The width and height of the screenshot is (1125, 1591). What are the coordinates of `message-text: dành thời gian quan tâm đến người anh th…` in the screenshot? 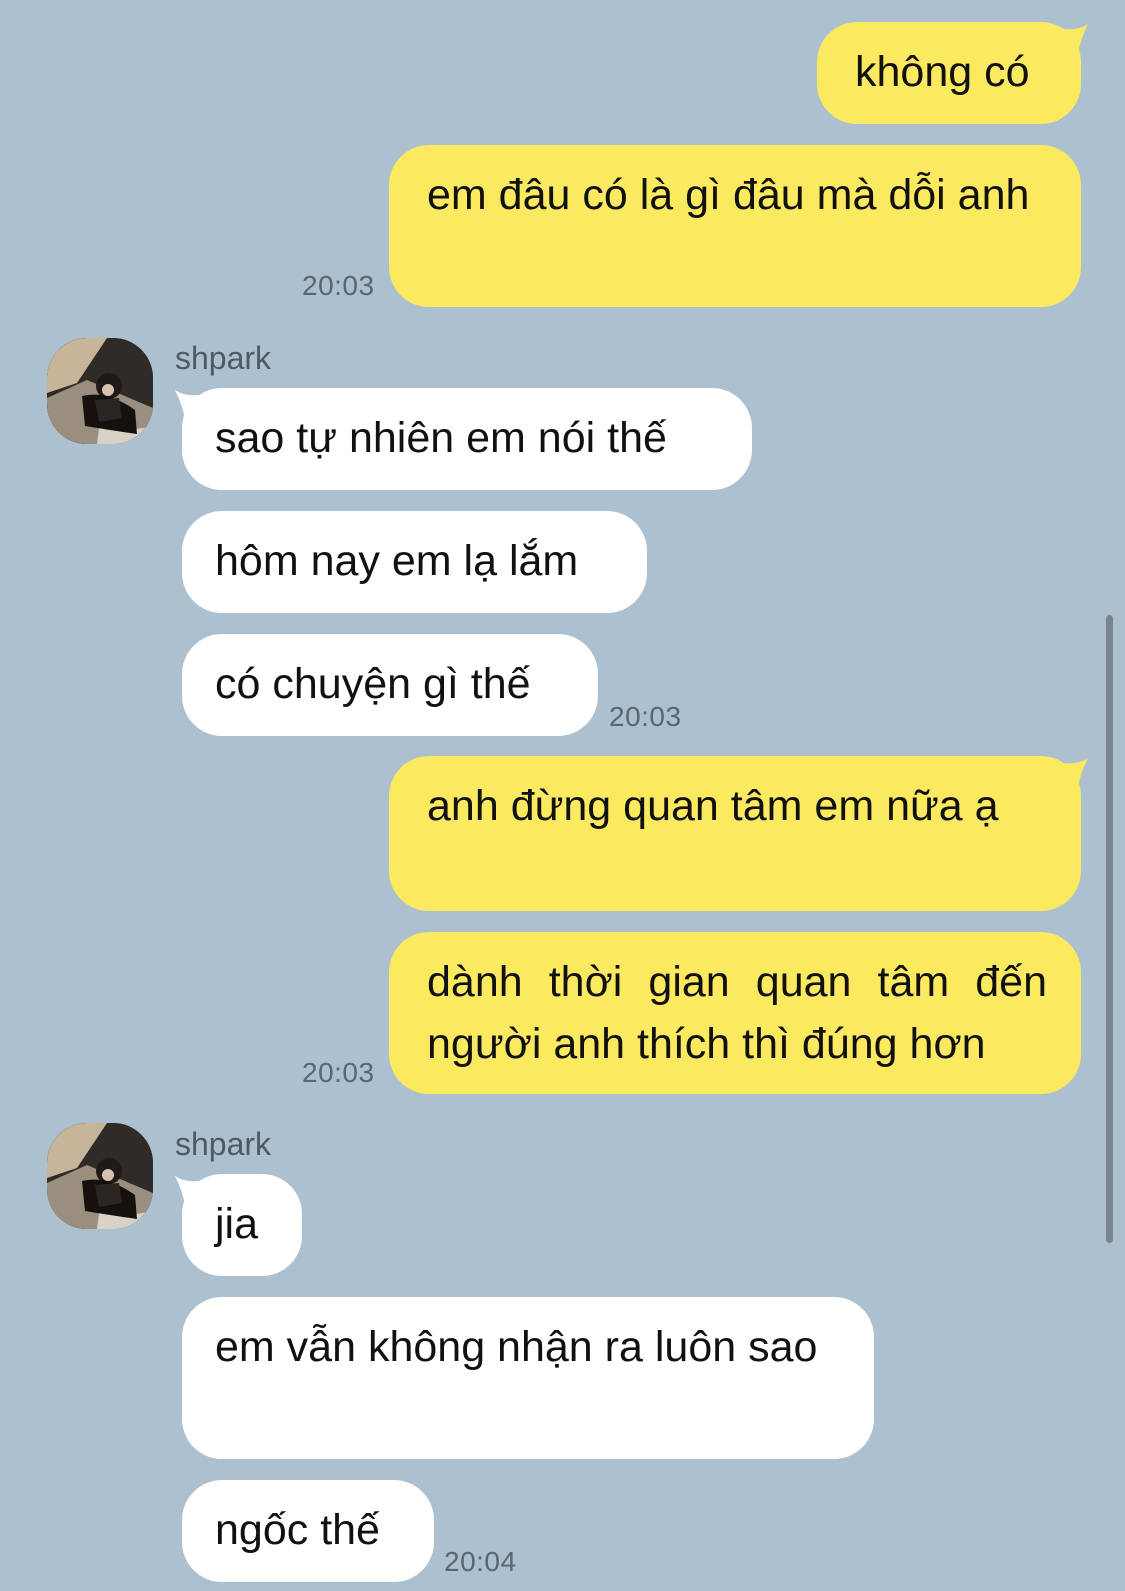 It's located at (737, 1013).